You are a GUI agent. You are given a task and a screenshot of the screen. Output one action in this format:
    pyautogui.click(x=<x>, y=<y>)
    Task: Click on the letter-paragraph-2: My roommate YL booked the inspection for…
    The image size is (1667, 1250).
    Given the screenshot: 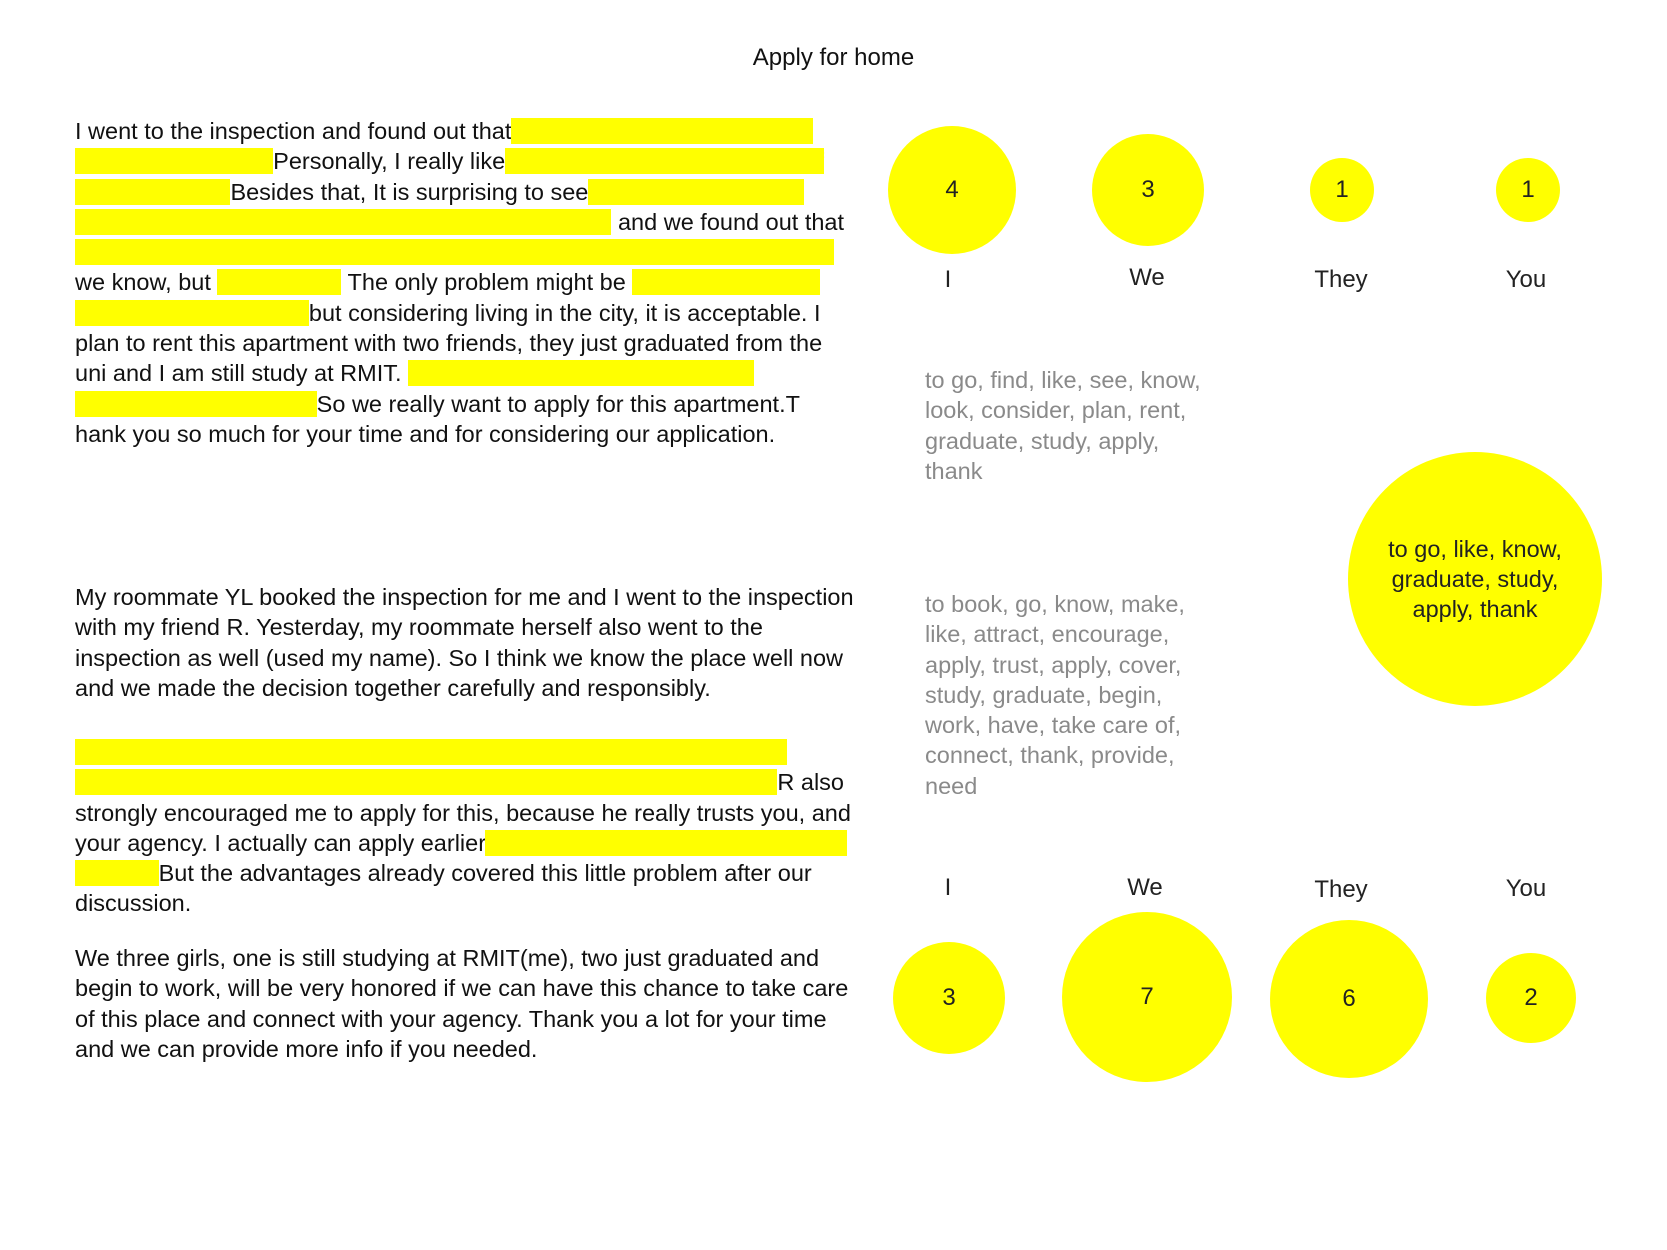 What is the action you would take?
    pyautogui.click(x=465, y=642)
    